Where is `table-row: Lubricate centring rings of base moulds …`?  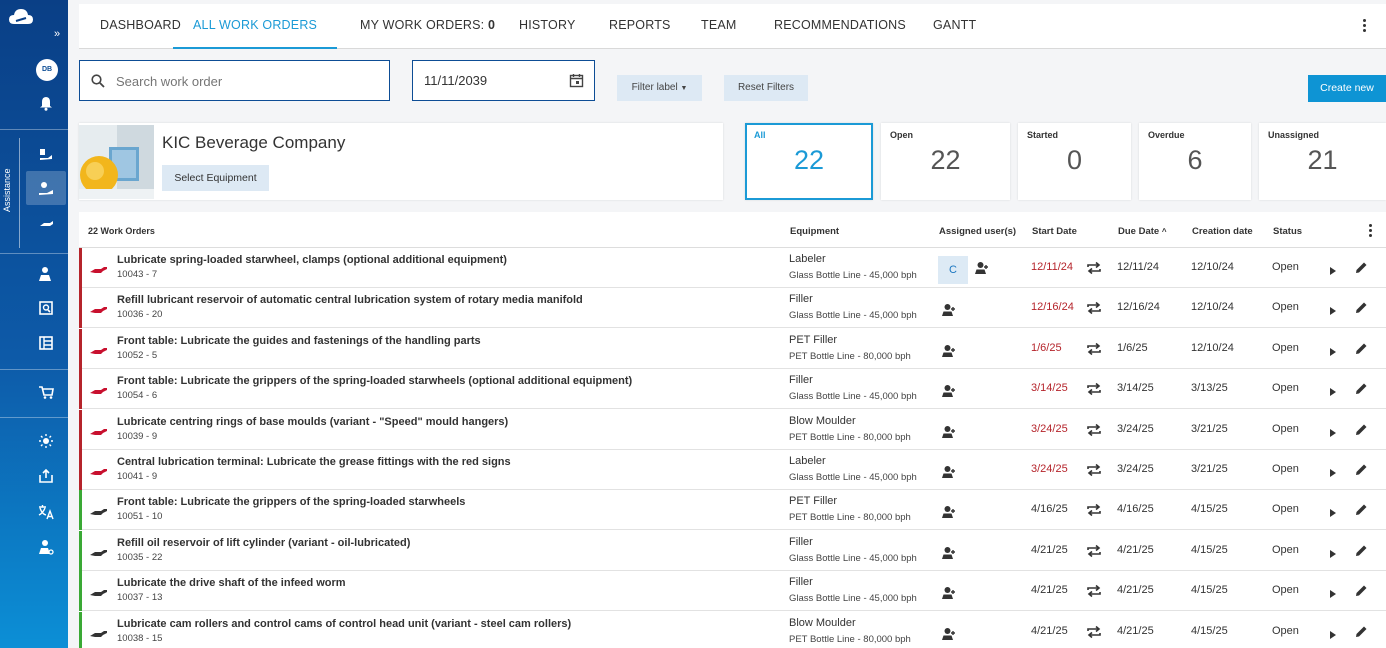 table-row: Lubricate centring rings of base moulds … is located at coordinates (732, 429).